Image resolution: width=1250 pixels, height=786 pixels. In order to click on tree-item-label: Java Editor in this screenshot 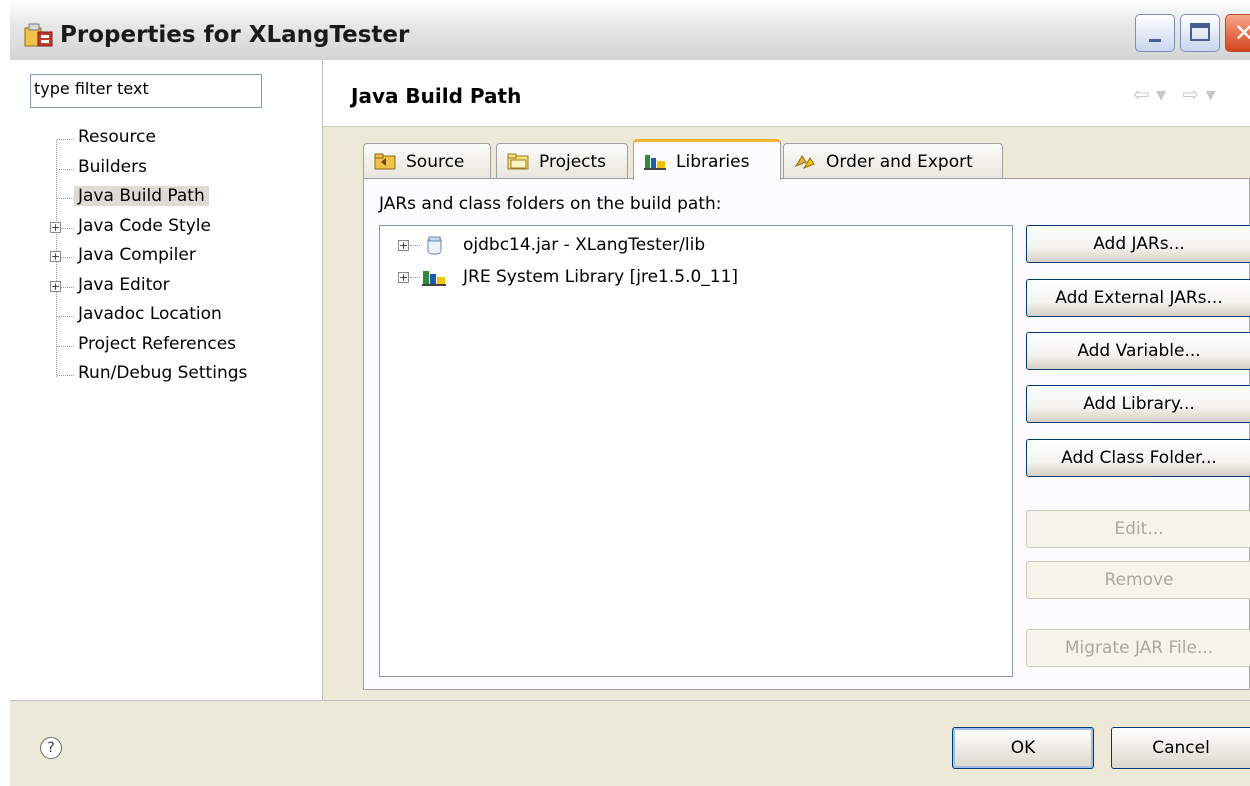, I will do `click(124, 284)`.